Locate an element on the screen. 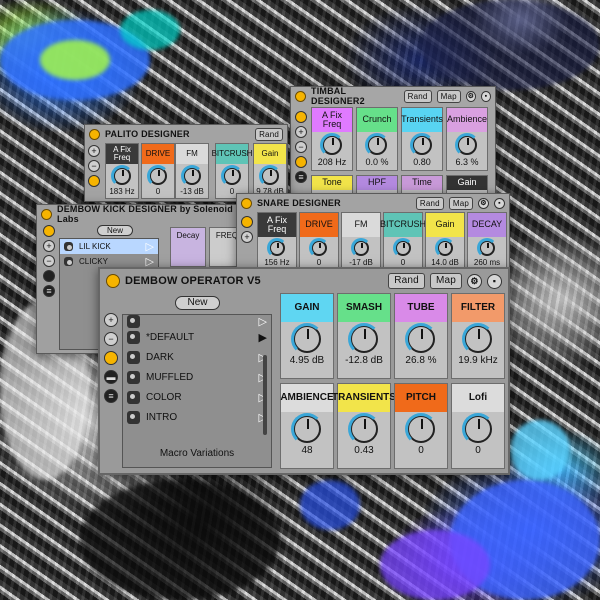 This screenshot has height=600, width=600. preset-item: MUFFLED▷ is located at coordinates (197, 377).